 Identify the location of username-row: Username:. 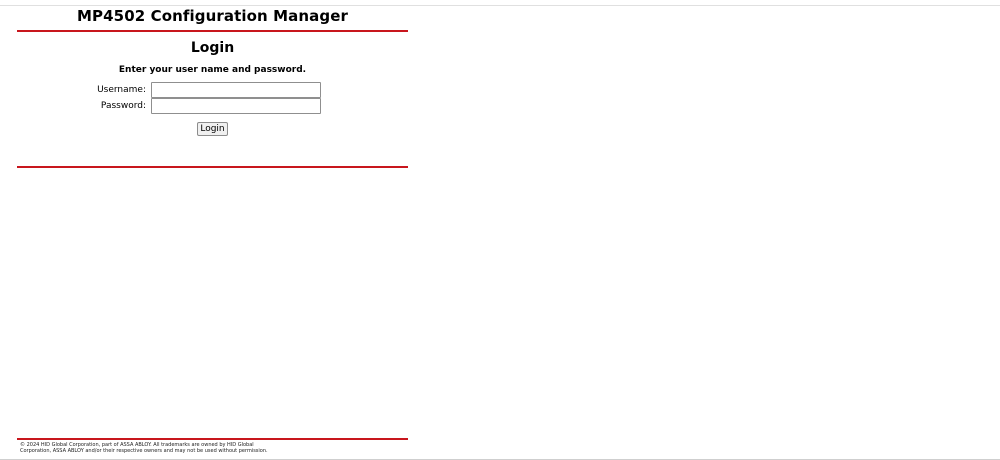
(212, 90).